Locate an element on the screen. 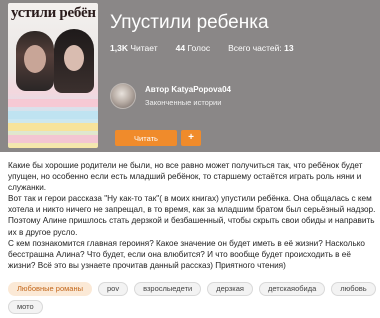 The height and width of the screenshot is (318, 380). tag: любовь is located at coordinates (353, 289).